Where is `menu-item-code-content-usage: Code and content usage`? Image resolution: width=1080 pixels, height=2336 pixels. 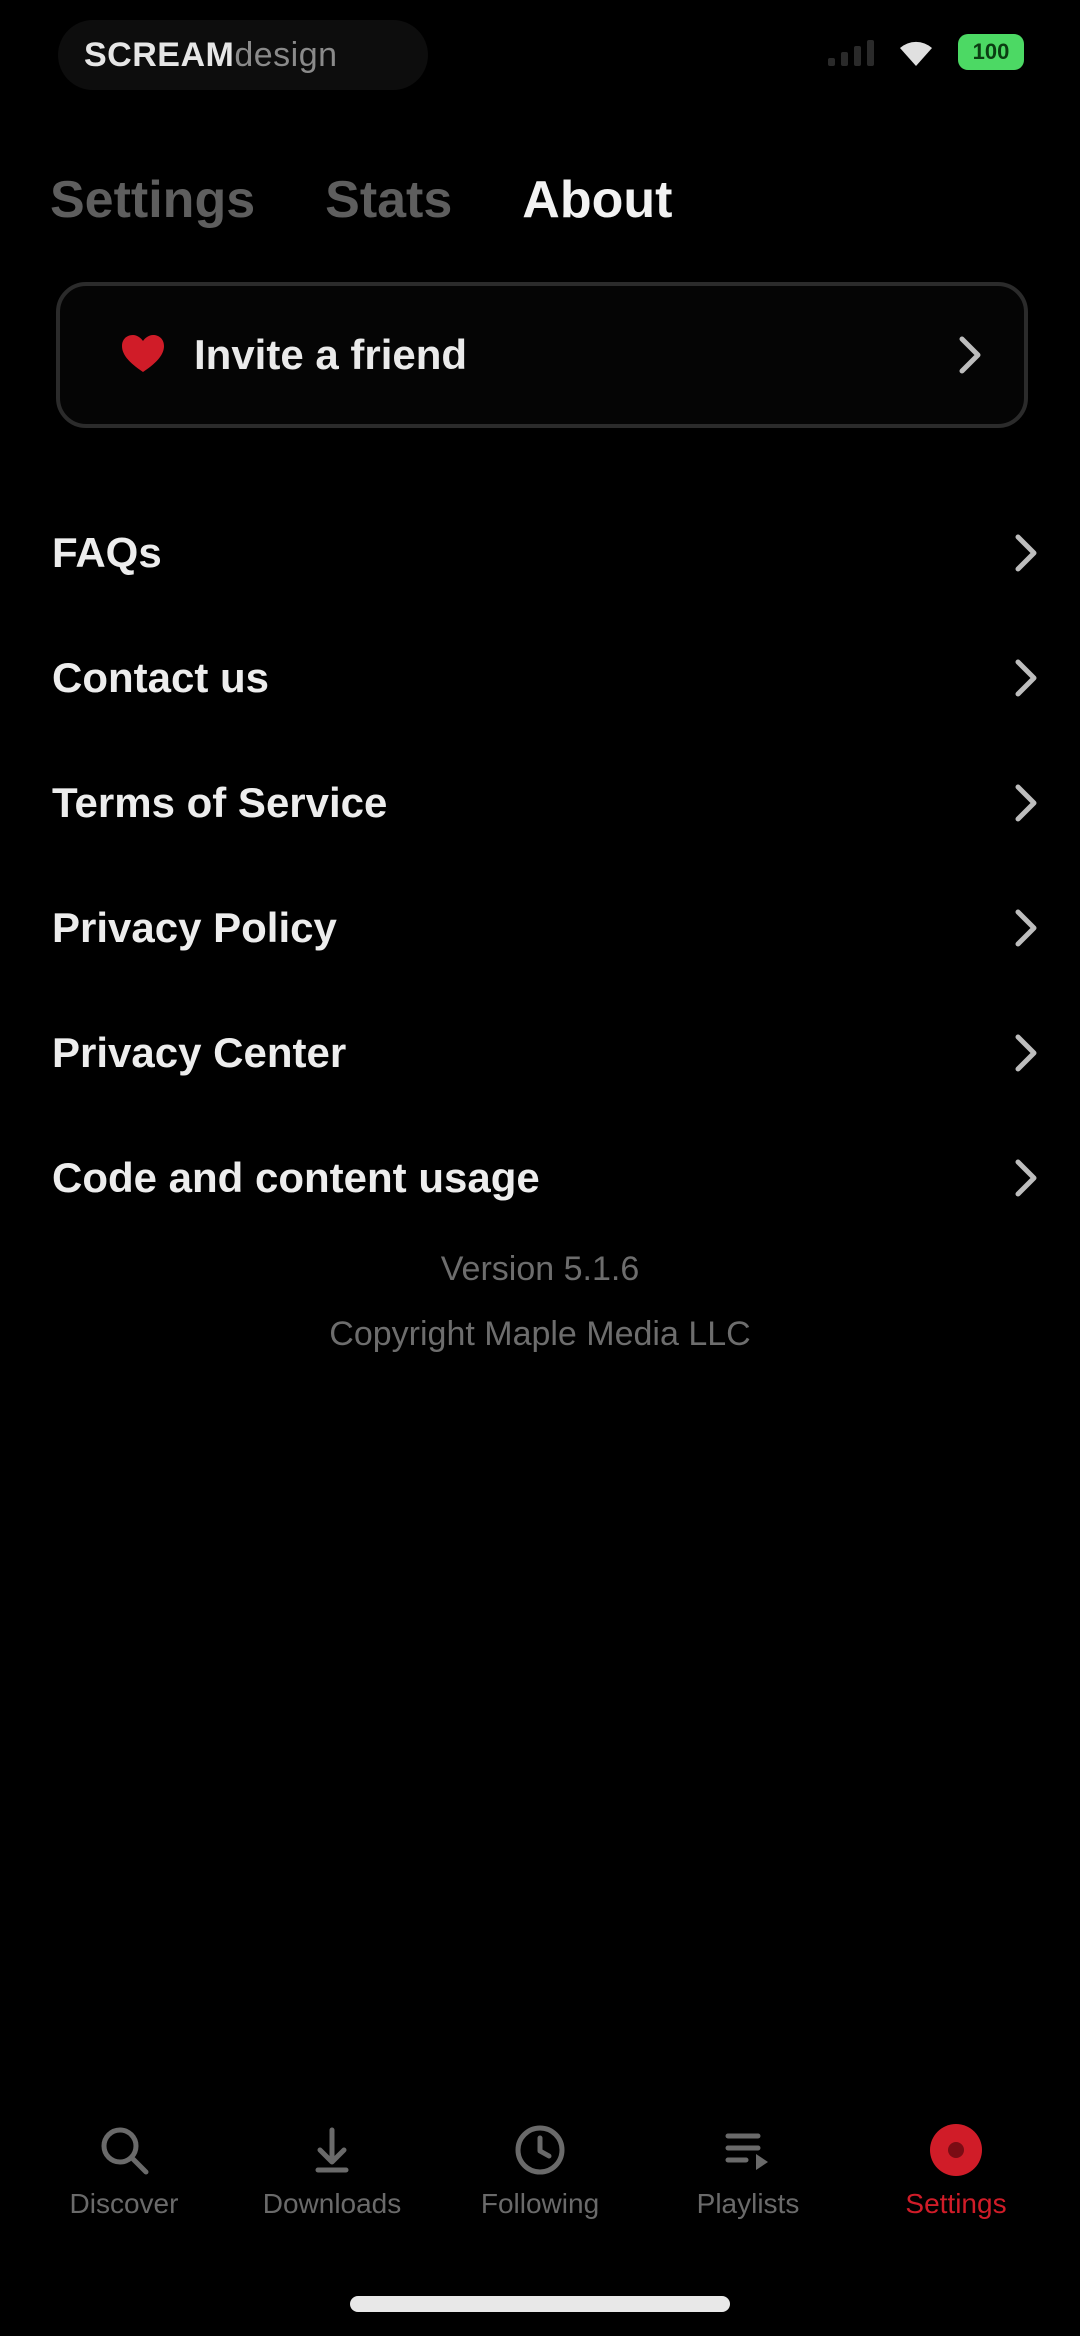
menu-item-code-content-usage: Code and content usage is located at coordinates (540, 1177).